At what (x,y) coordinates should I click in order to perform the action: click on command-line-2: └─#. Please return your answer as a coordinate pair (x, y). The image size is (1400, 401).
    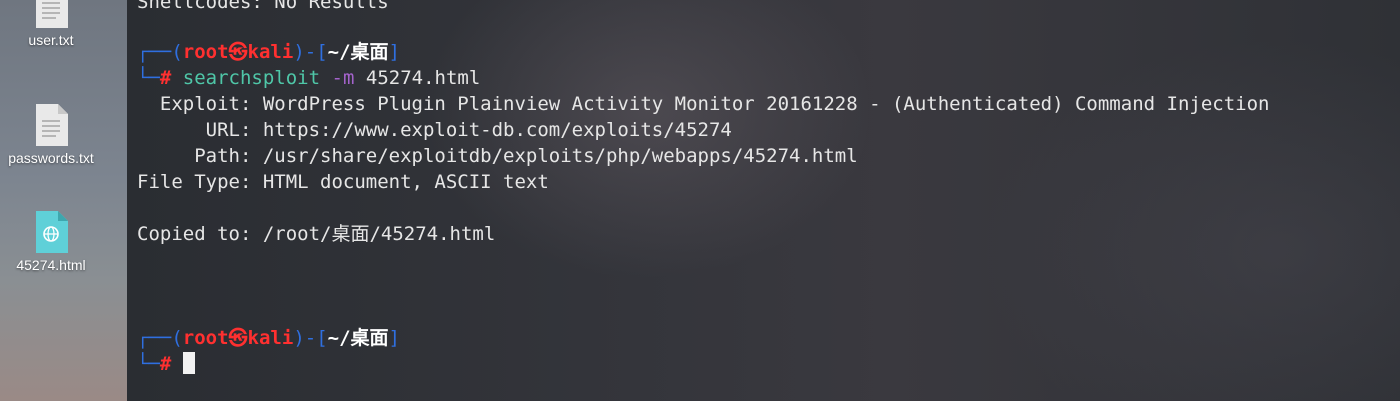
    Looking at the image, I should click on (166, 364).